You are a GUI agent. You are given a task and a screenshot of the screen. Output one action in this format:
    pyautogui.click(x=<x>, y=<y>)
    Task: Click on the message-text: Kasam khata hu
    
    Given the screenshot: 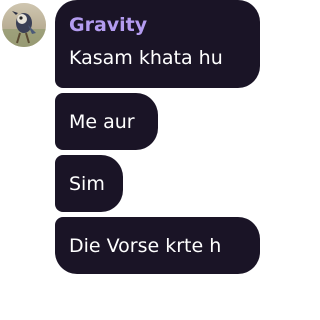 What is the action you would take?
    pyautogui.click(x=146, y=58)
    